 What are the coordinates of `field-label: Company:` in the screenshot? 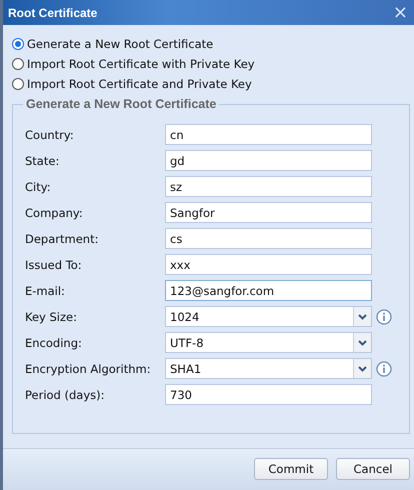 It's located at (54, 213).